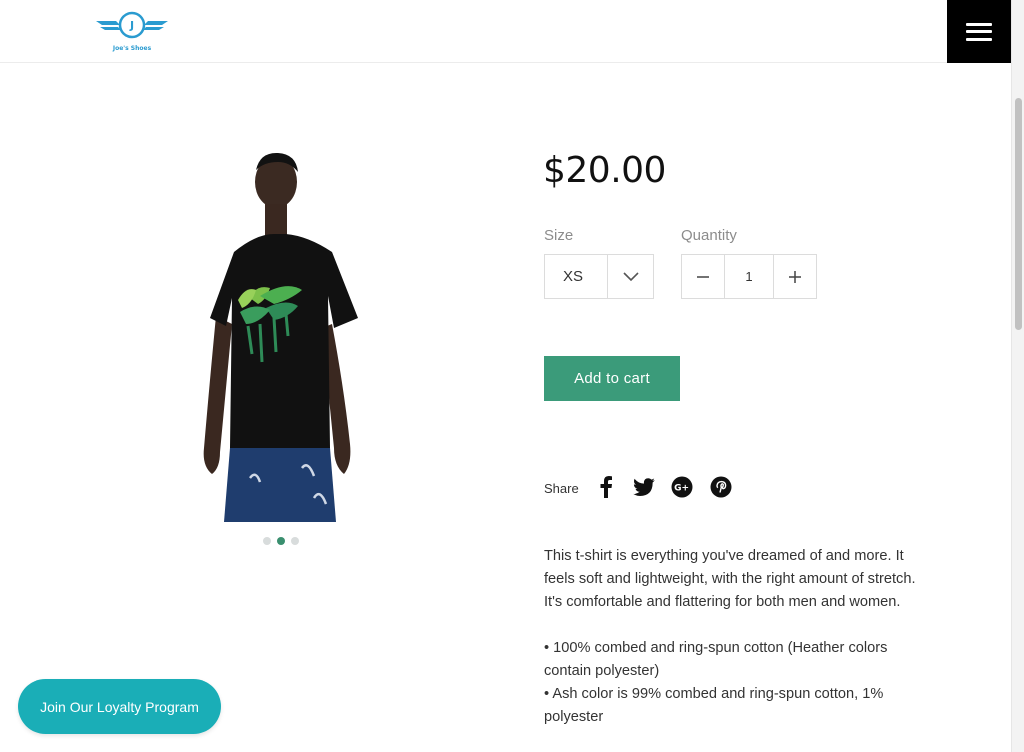 This screenshot has width=1024, height=752. Describe the element at coordinates (505, 31) in the screenshot. I see `site-header: J Joe's Shoes` at that location.